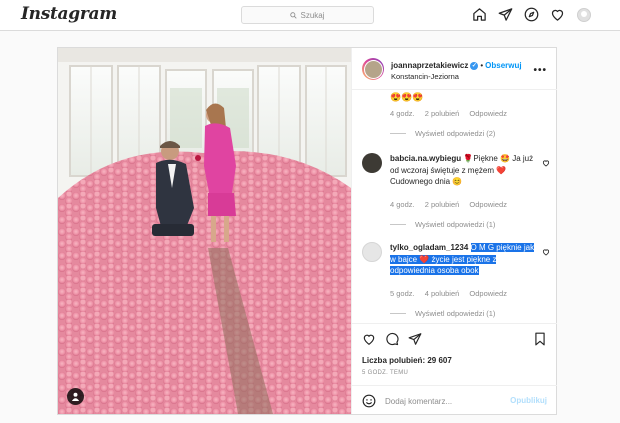 This screenshot has width=620, height=423. Describe the element at coordinates (540, 70) in the screenshot. I see `more-options-icon: •••` at that location.